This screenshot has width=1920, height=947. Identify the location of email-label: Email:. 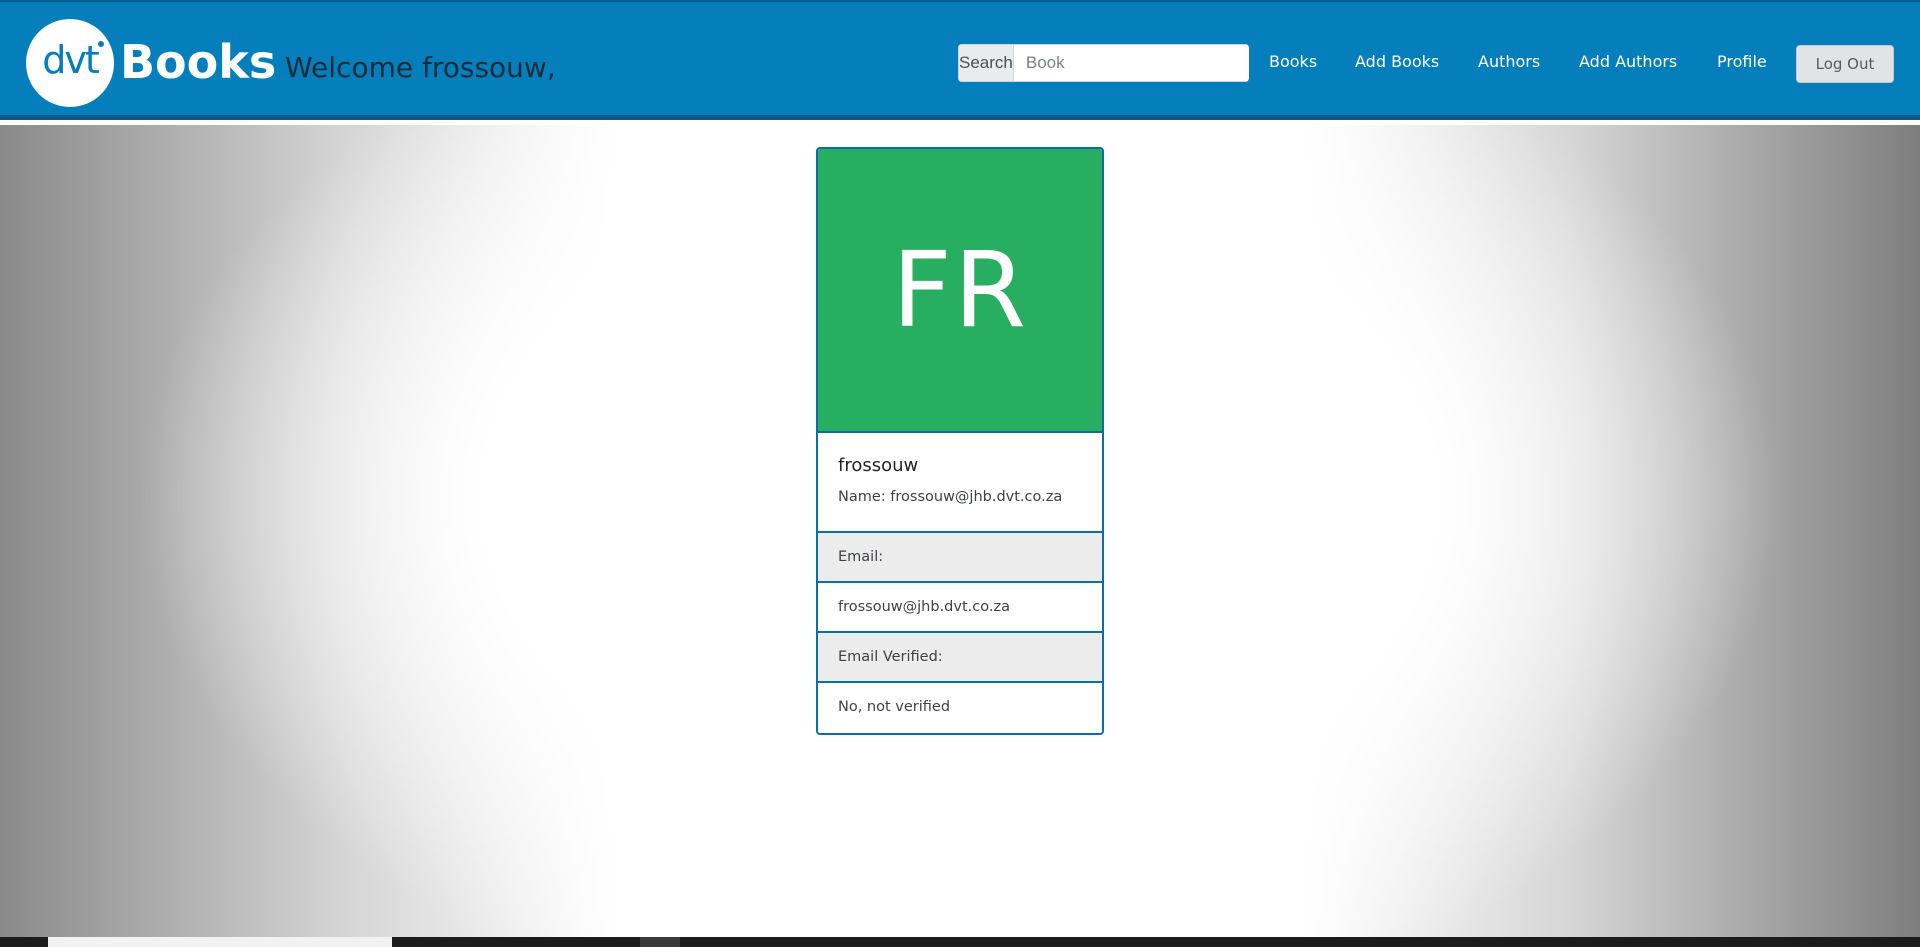
(960, 558).